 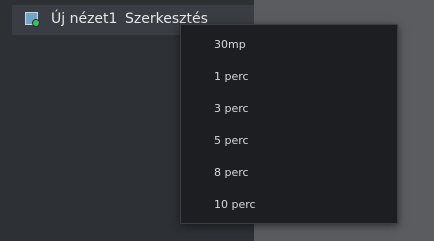 What do you see at coordinates (289, 45) in the screenshot?
I see `menu-item-30mp: 30mp` at bounding box center [289, 45].